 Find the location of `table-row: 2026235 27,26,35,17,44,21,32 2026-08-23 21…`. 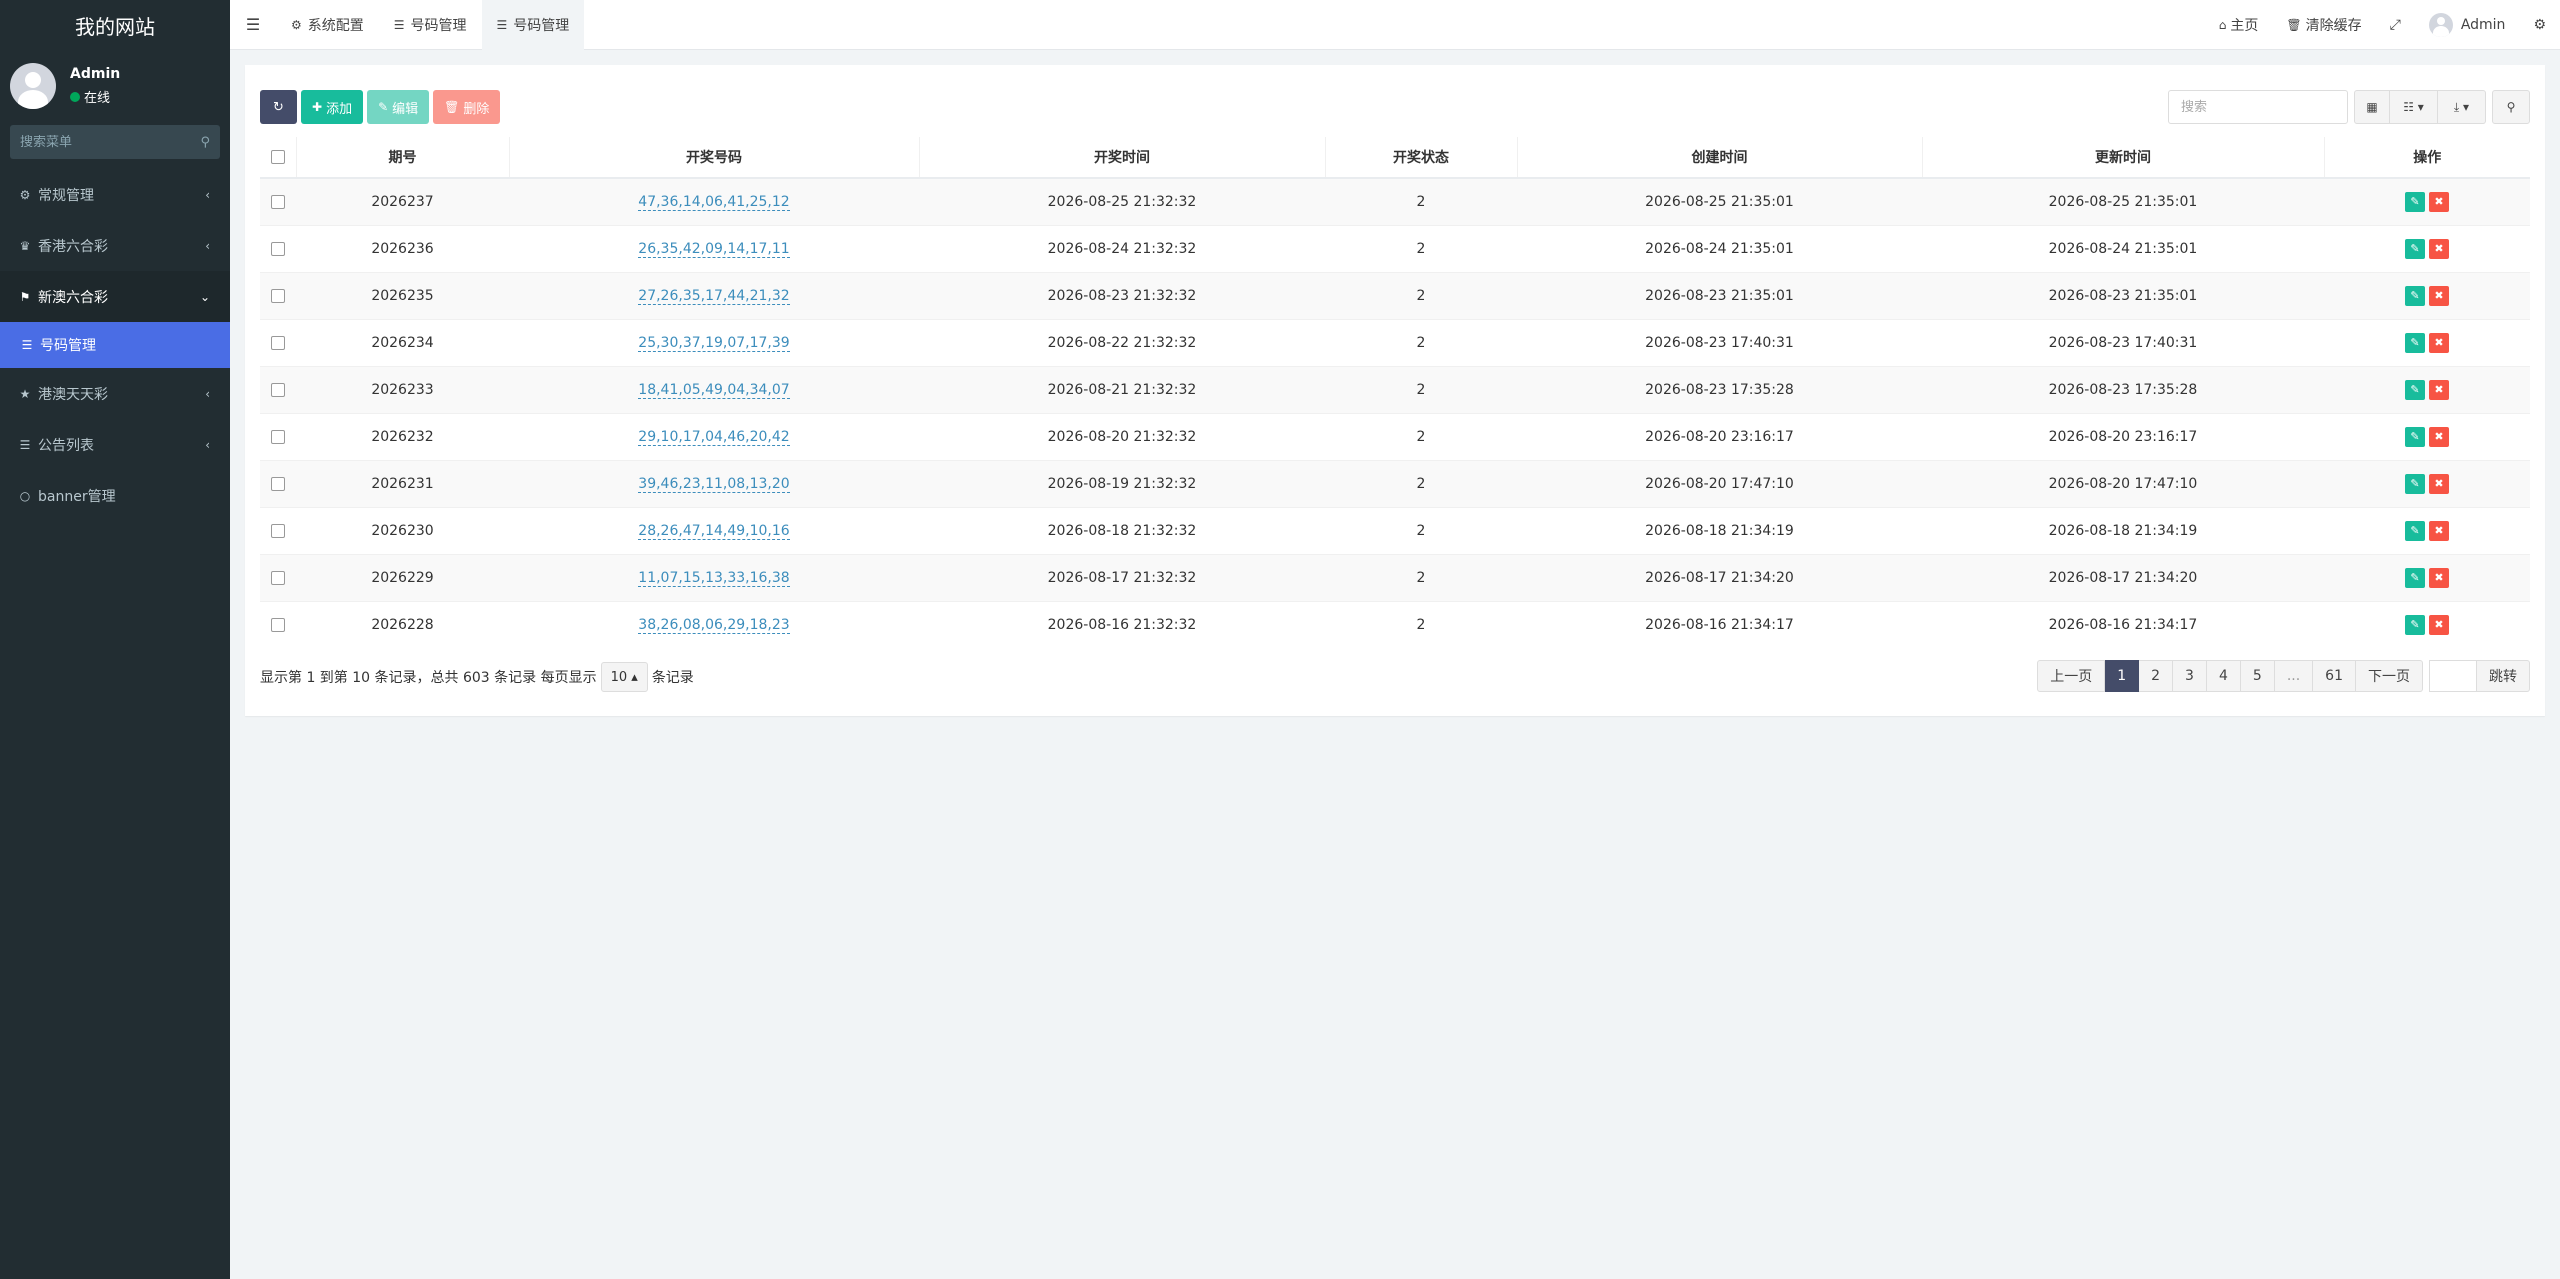

table-row: 2026235 27,26,35,17,44,21,32 2026-08-23 21… is located at coordinates (1395, 295).